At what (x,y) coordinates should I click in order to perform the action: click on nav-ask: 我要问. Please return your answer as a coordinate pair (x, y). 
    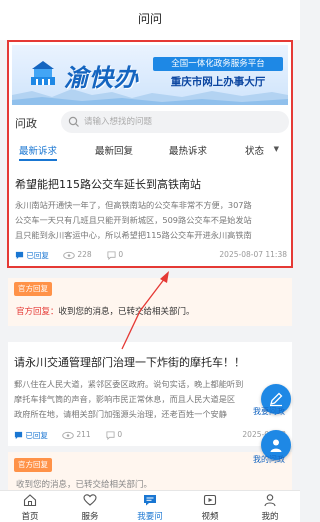
    Looking at the image, I should click on (150, 506).